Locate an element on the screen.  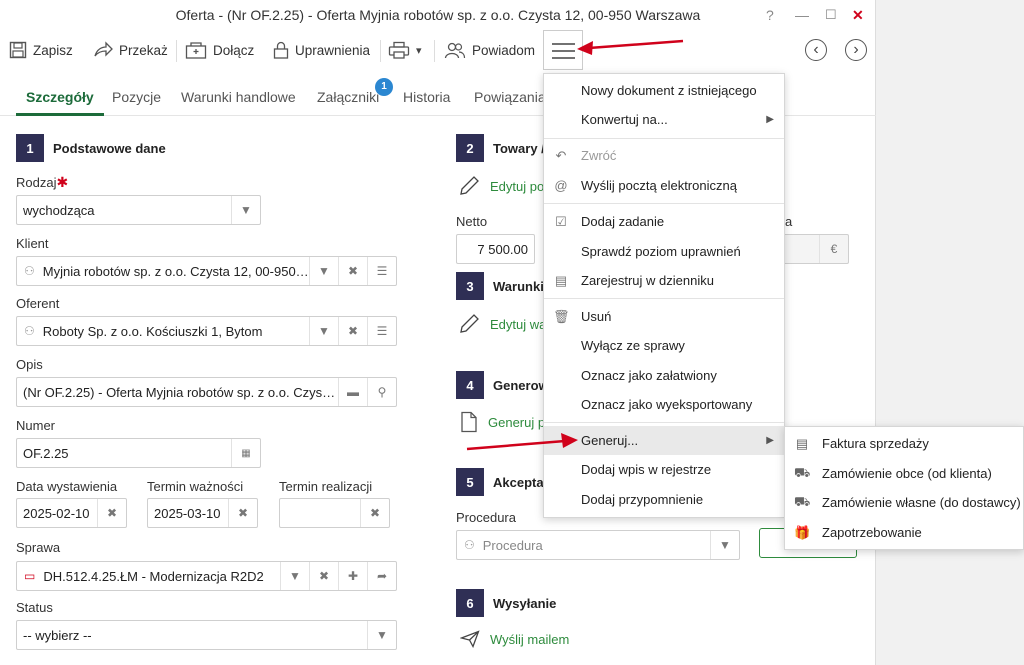
edit-goods-link: Edytuj po is located at coordinates (501, 186).